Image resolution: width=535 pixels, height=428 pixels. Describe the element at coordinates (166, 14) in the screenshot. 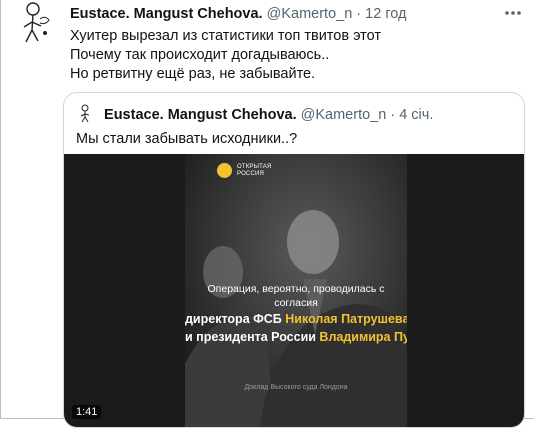

I see `author-name: Eustace. Mangust Chehova.` at that location.